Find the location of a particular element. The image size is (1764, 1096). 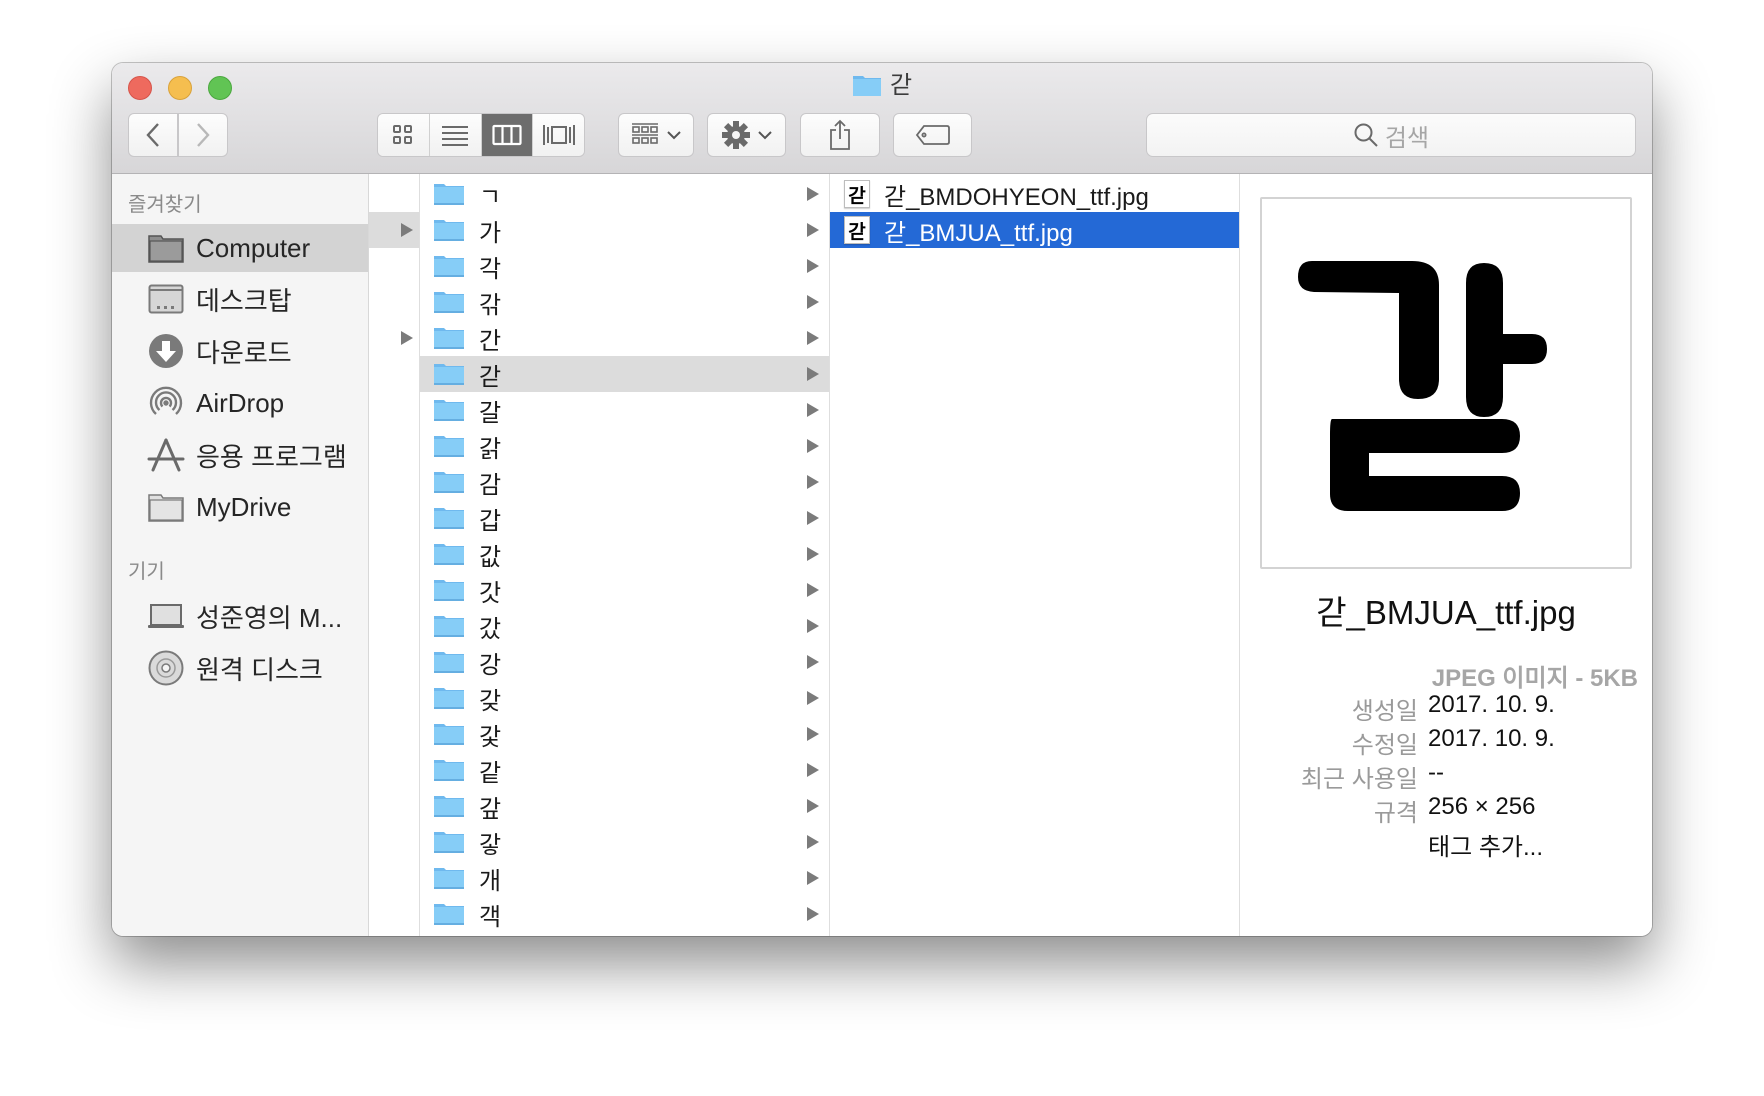

window-title-text: 갇 is located at coordinates (901, 85).